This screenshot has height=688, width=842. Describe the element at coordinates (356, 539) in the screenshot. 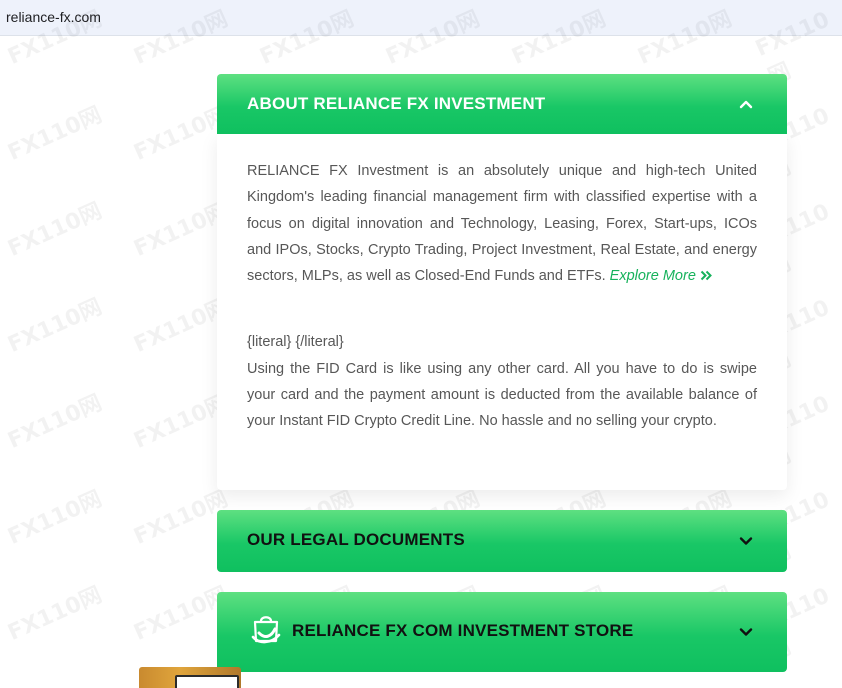

I see `legal-accordion-title: OUR LEGAL DOCUMENTS` at that location.